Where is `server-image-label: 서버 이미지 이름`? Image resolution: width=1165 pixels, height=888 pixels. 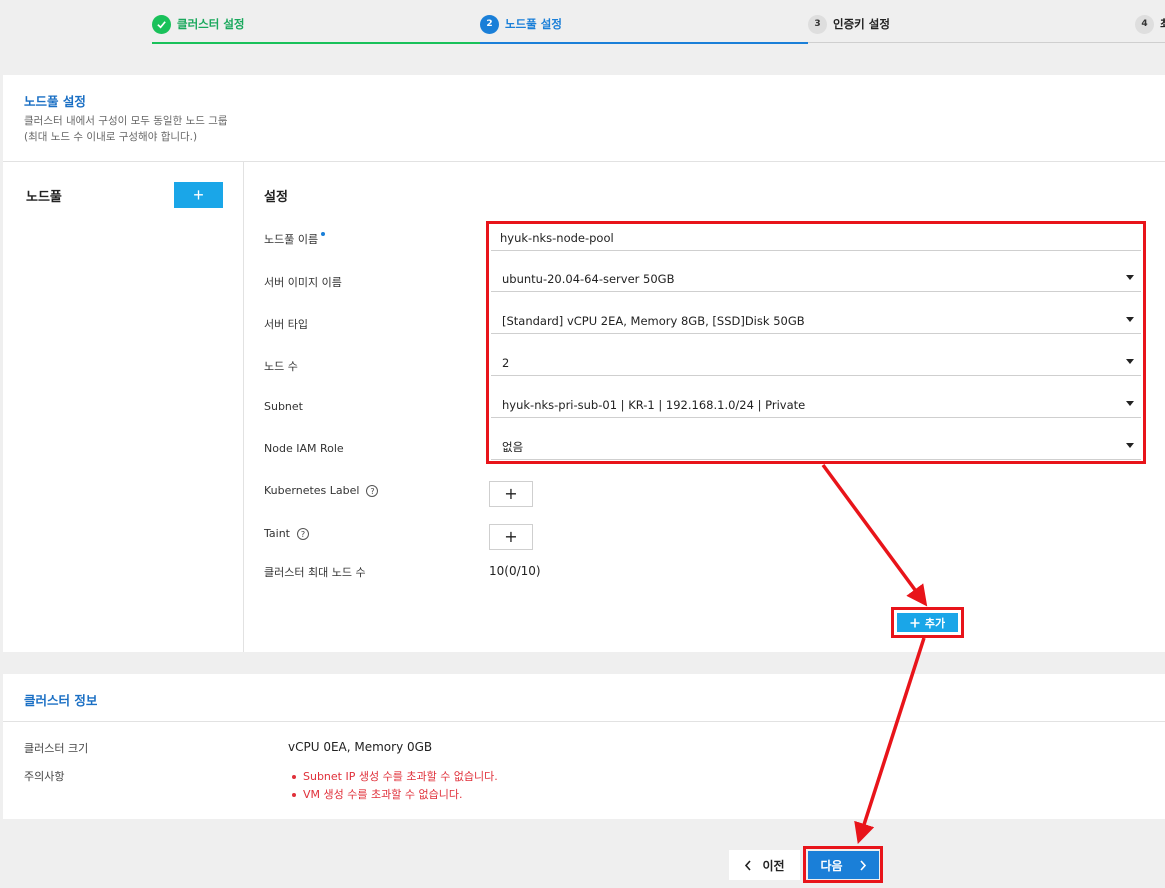
server-image-label: 서버 이미지 이름 is located at coordinates (303, 282).